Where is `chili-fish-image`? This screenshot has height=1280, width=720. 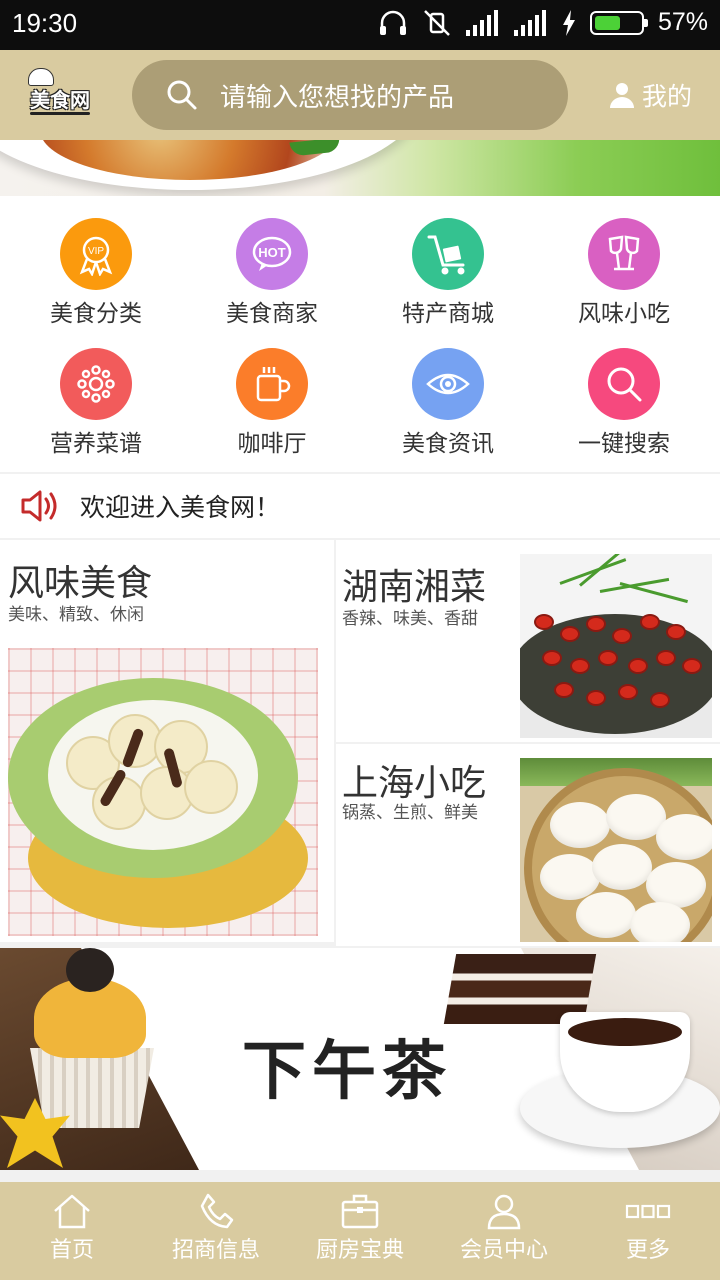
chili-fish-image is located at coordinates (616, 646).